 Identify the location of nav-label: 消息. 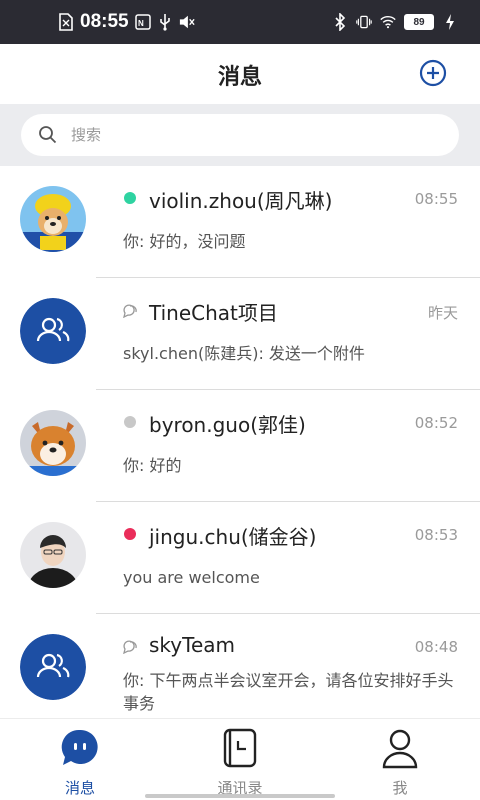
(79, 788).